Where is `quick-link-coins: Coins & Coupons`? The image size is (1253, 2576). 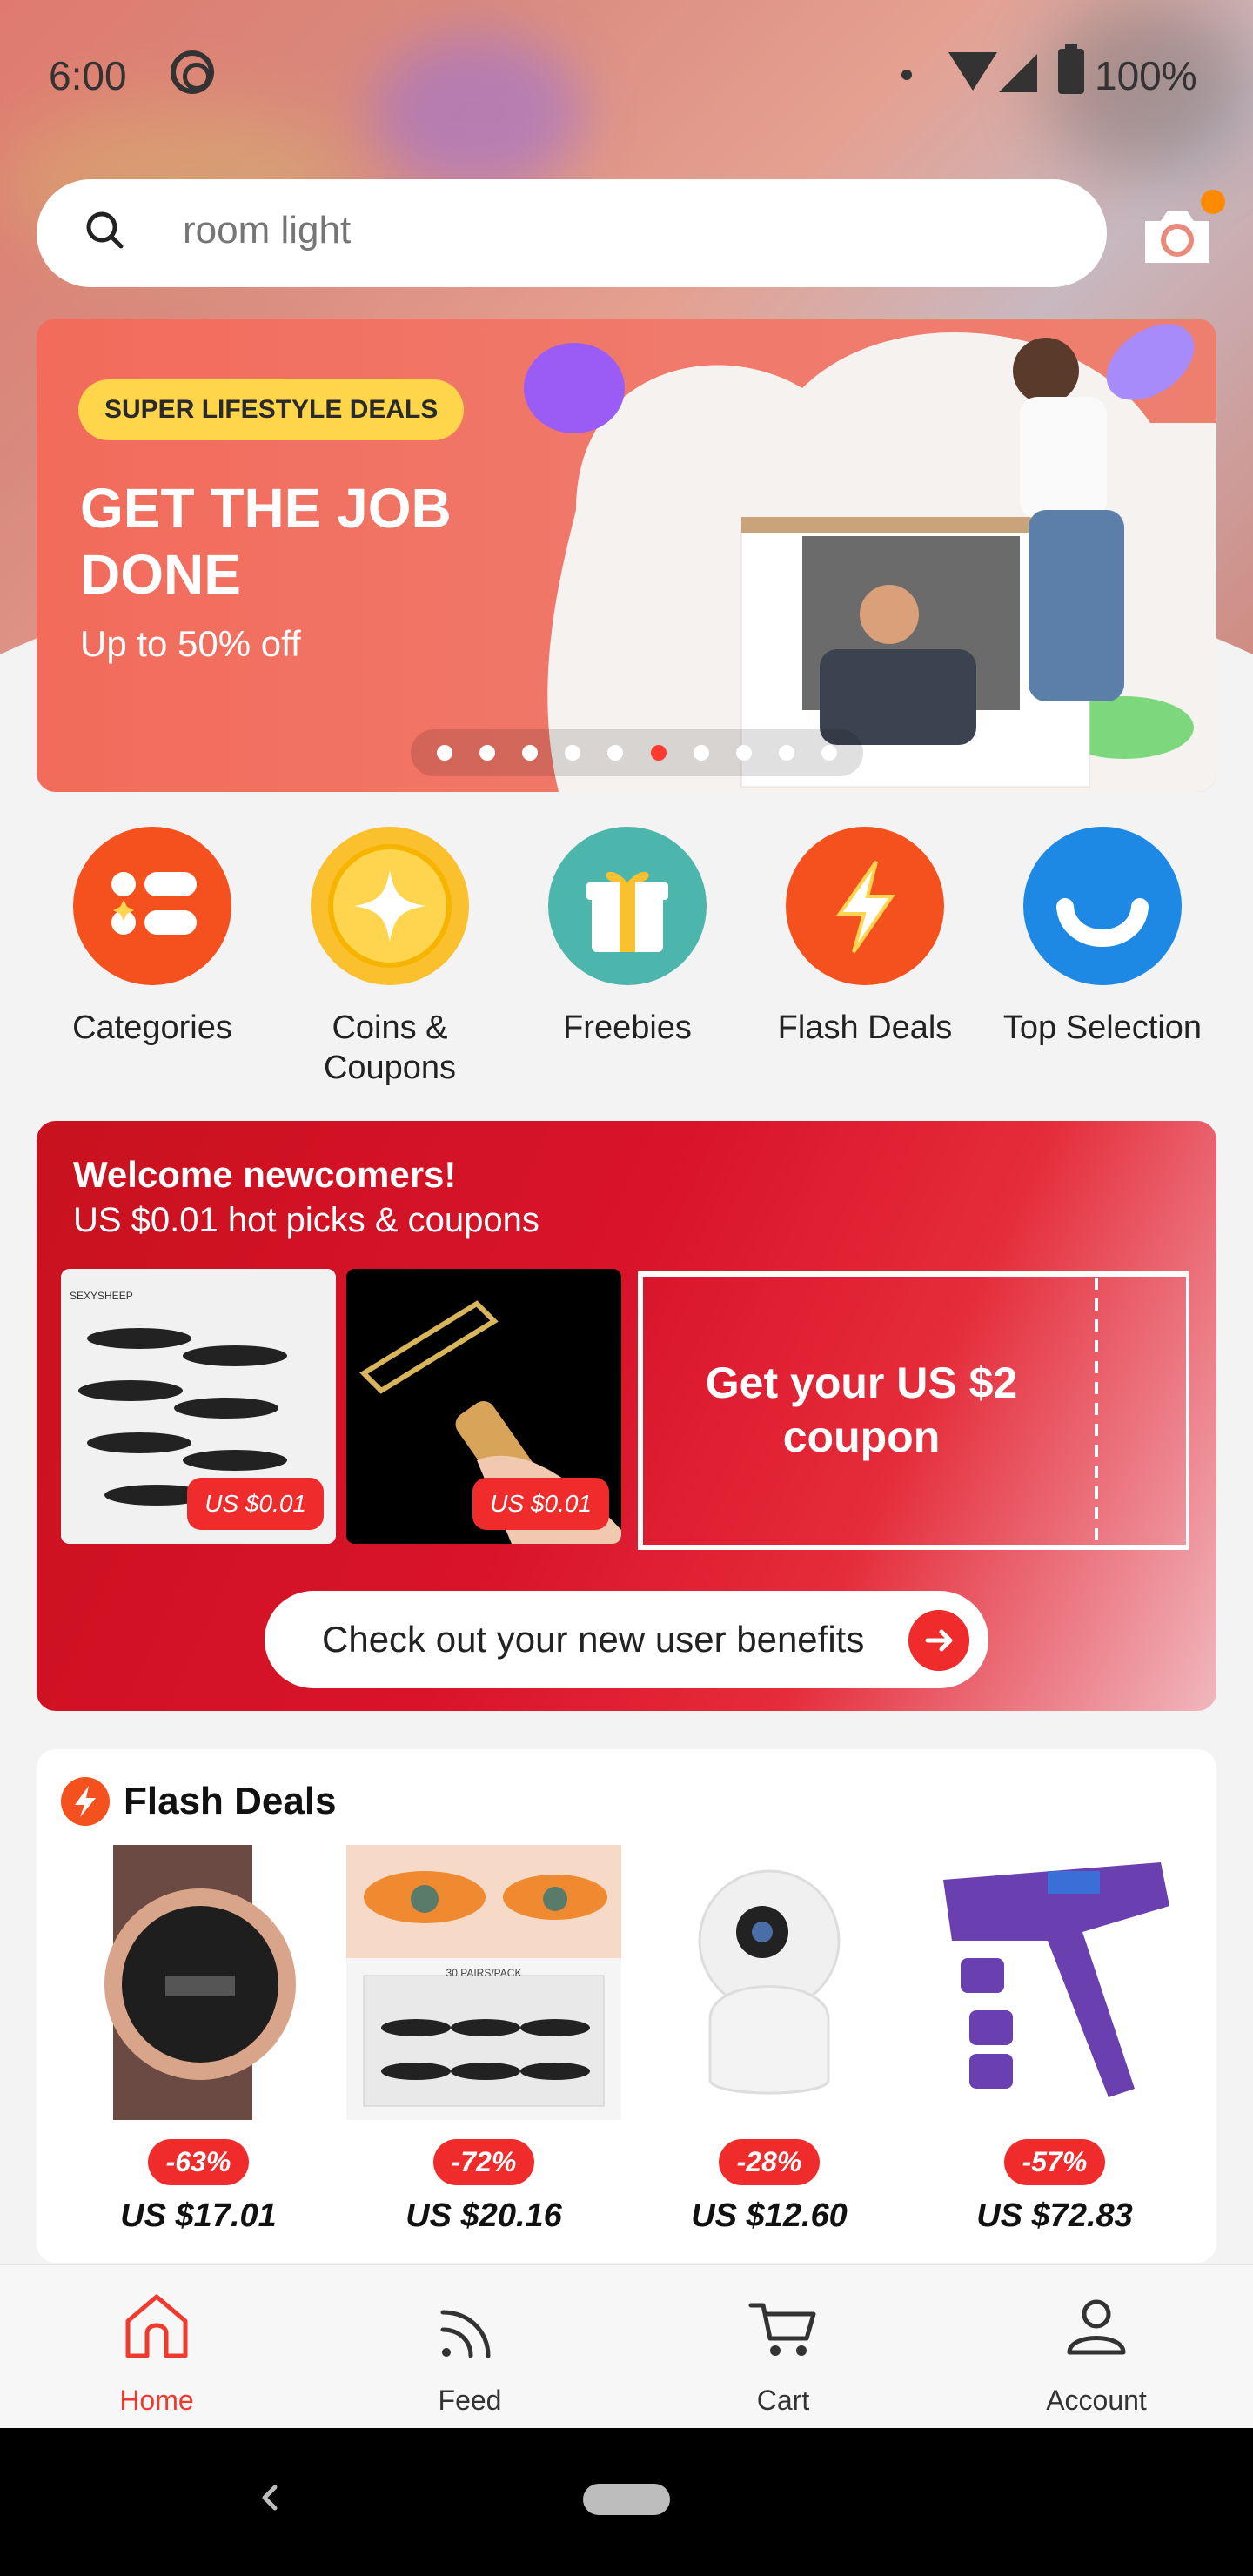 quick-link-coins: Coins & Coupons is located at coordinates (390, 958).